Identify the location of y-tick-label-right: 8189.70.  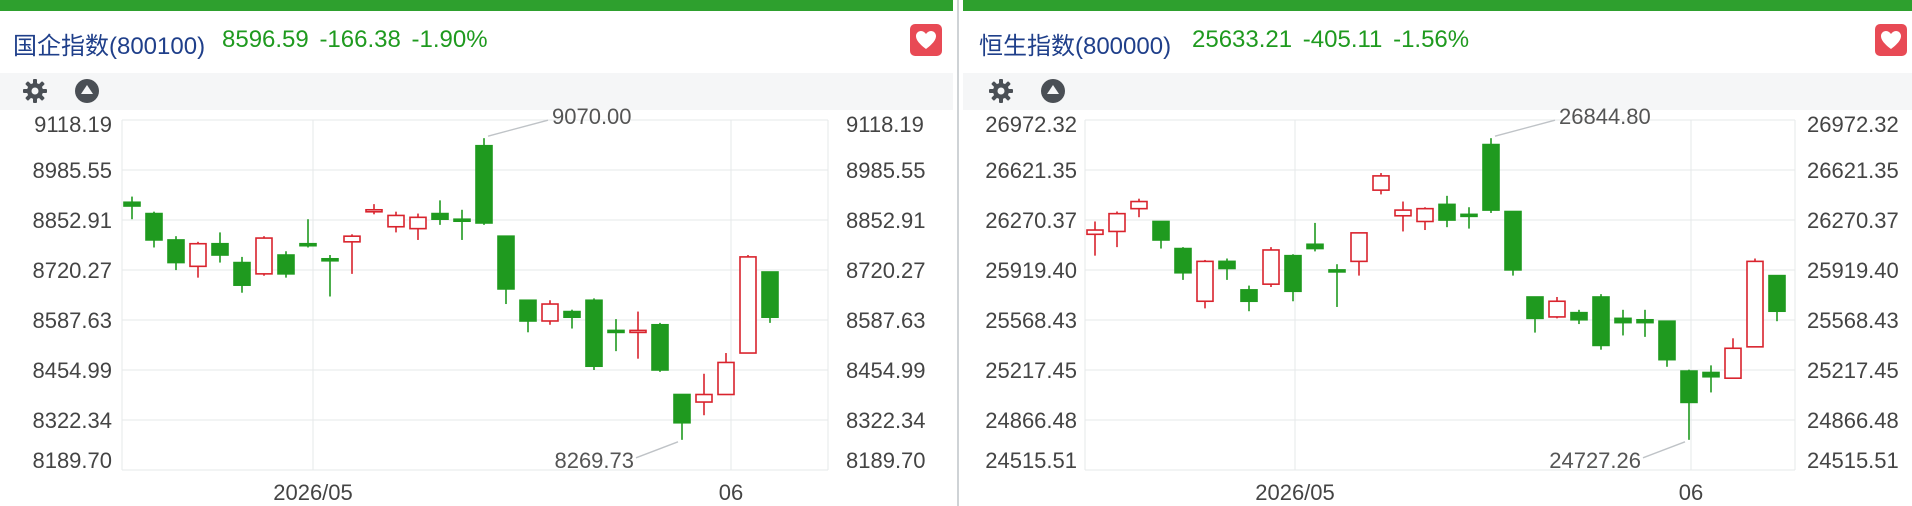
(886, 460).